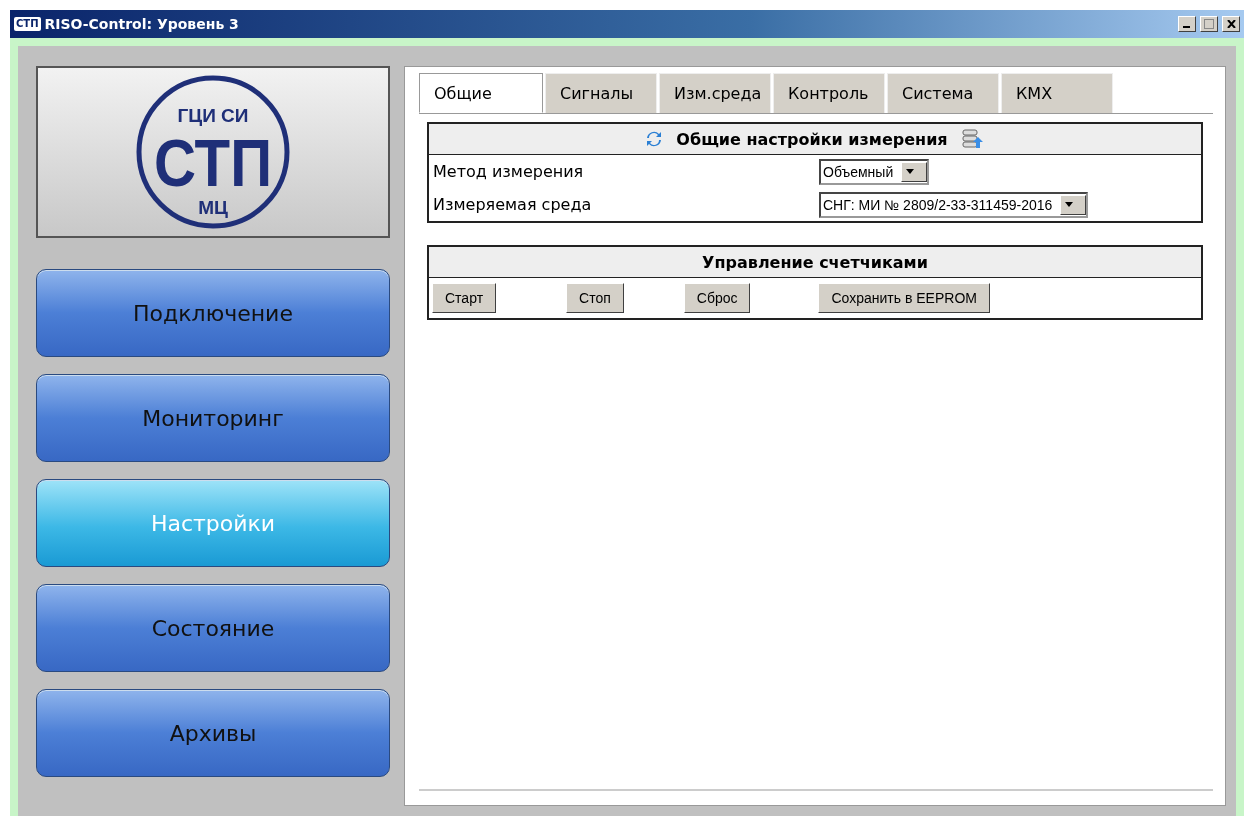 The image size is (1244, 816). What do you see at coordinates (464, 298) in the screenshot?
I see `counter-button: Старт` at bounding box center [464, 298].